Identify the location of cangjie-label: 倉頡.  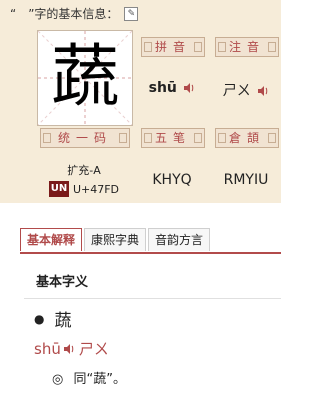
(247, 138).